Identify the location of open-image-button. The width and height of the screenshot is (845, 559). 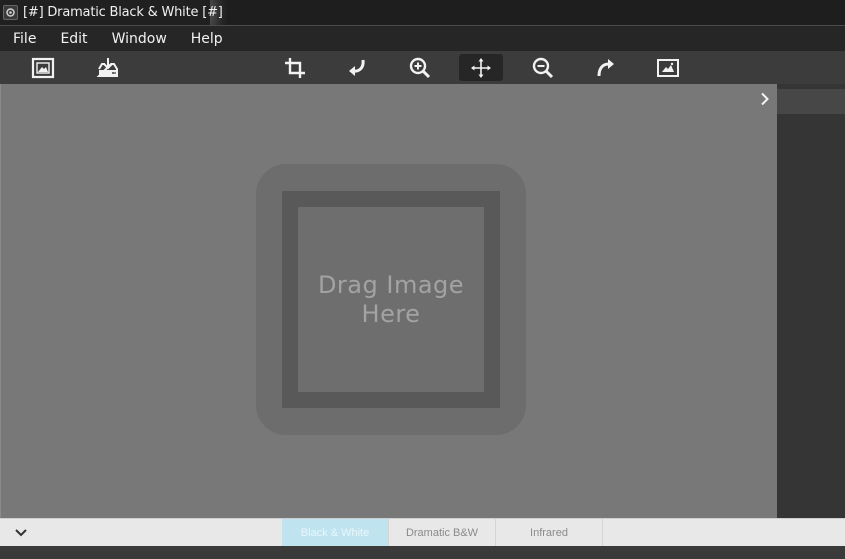
(43, 67).